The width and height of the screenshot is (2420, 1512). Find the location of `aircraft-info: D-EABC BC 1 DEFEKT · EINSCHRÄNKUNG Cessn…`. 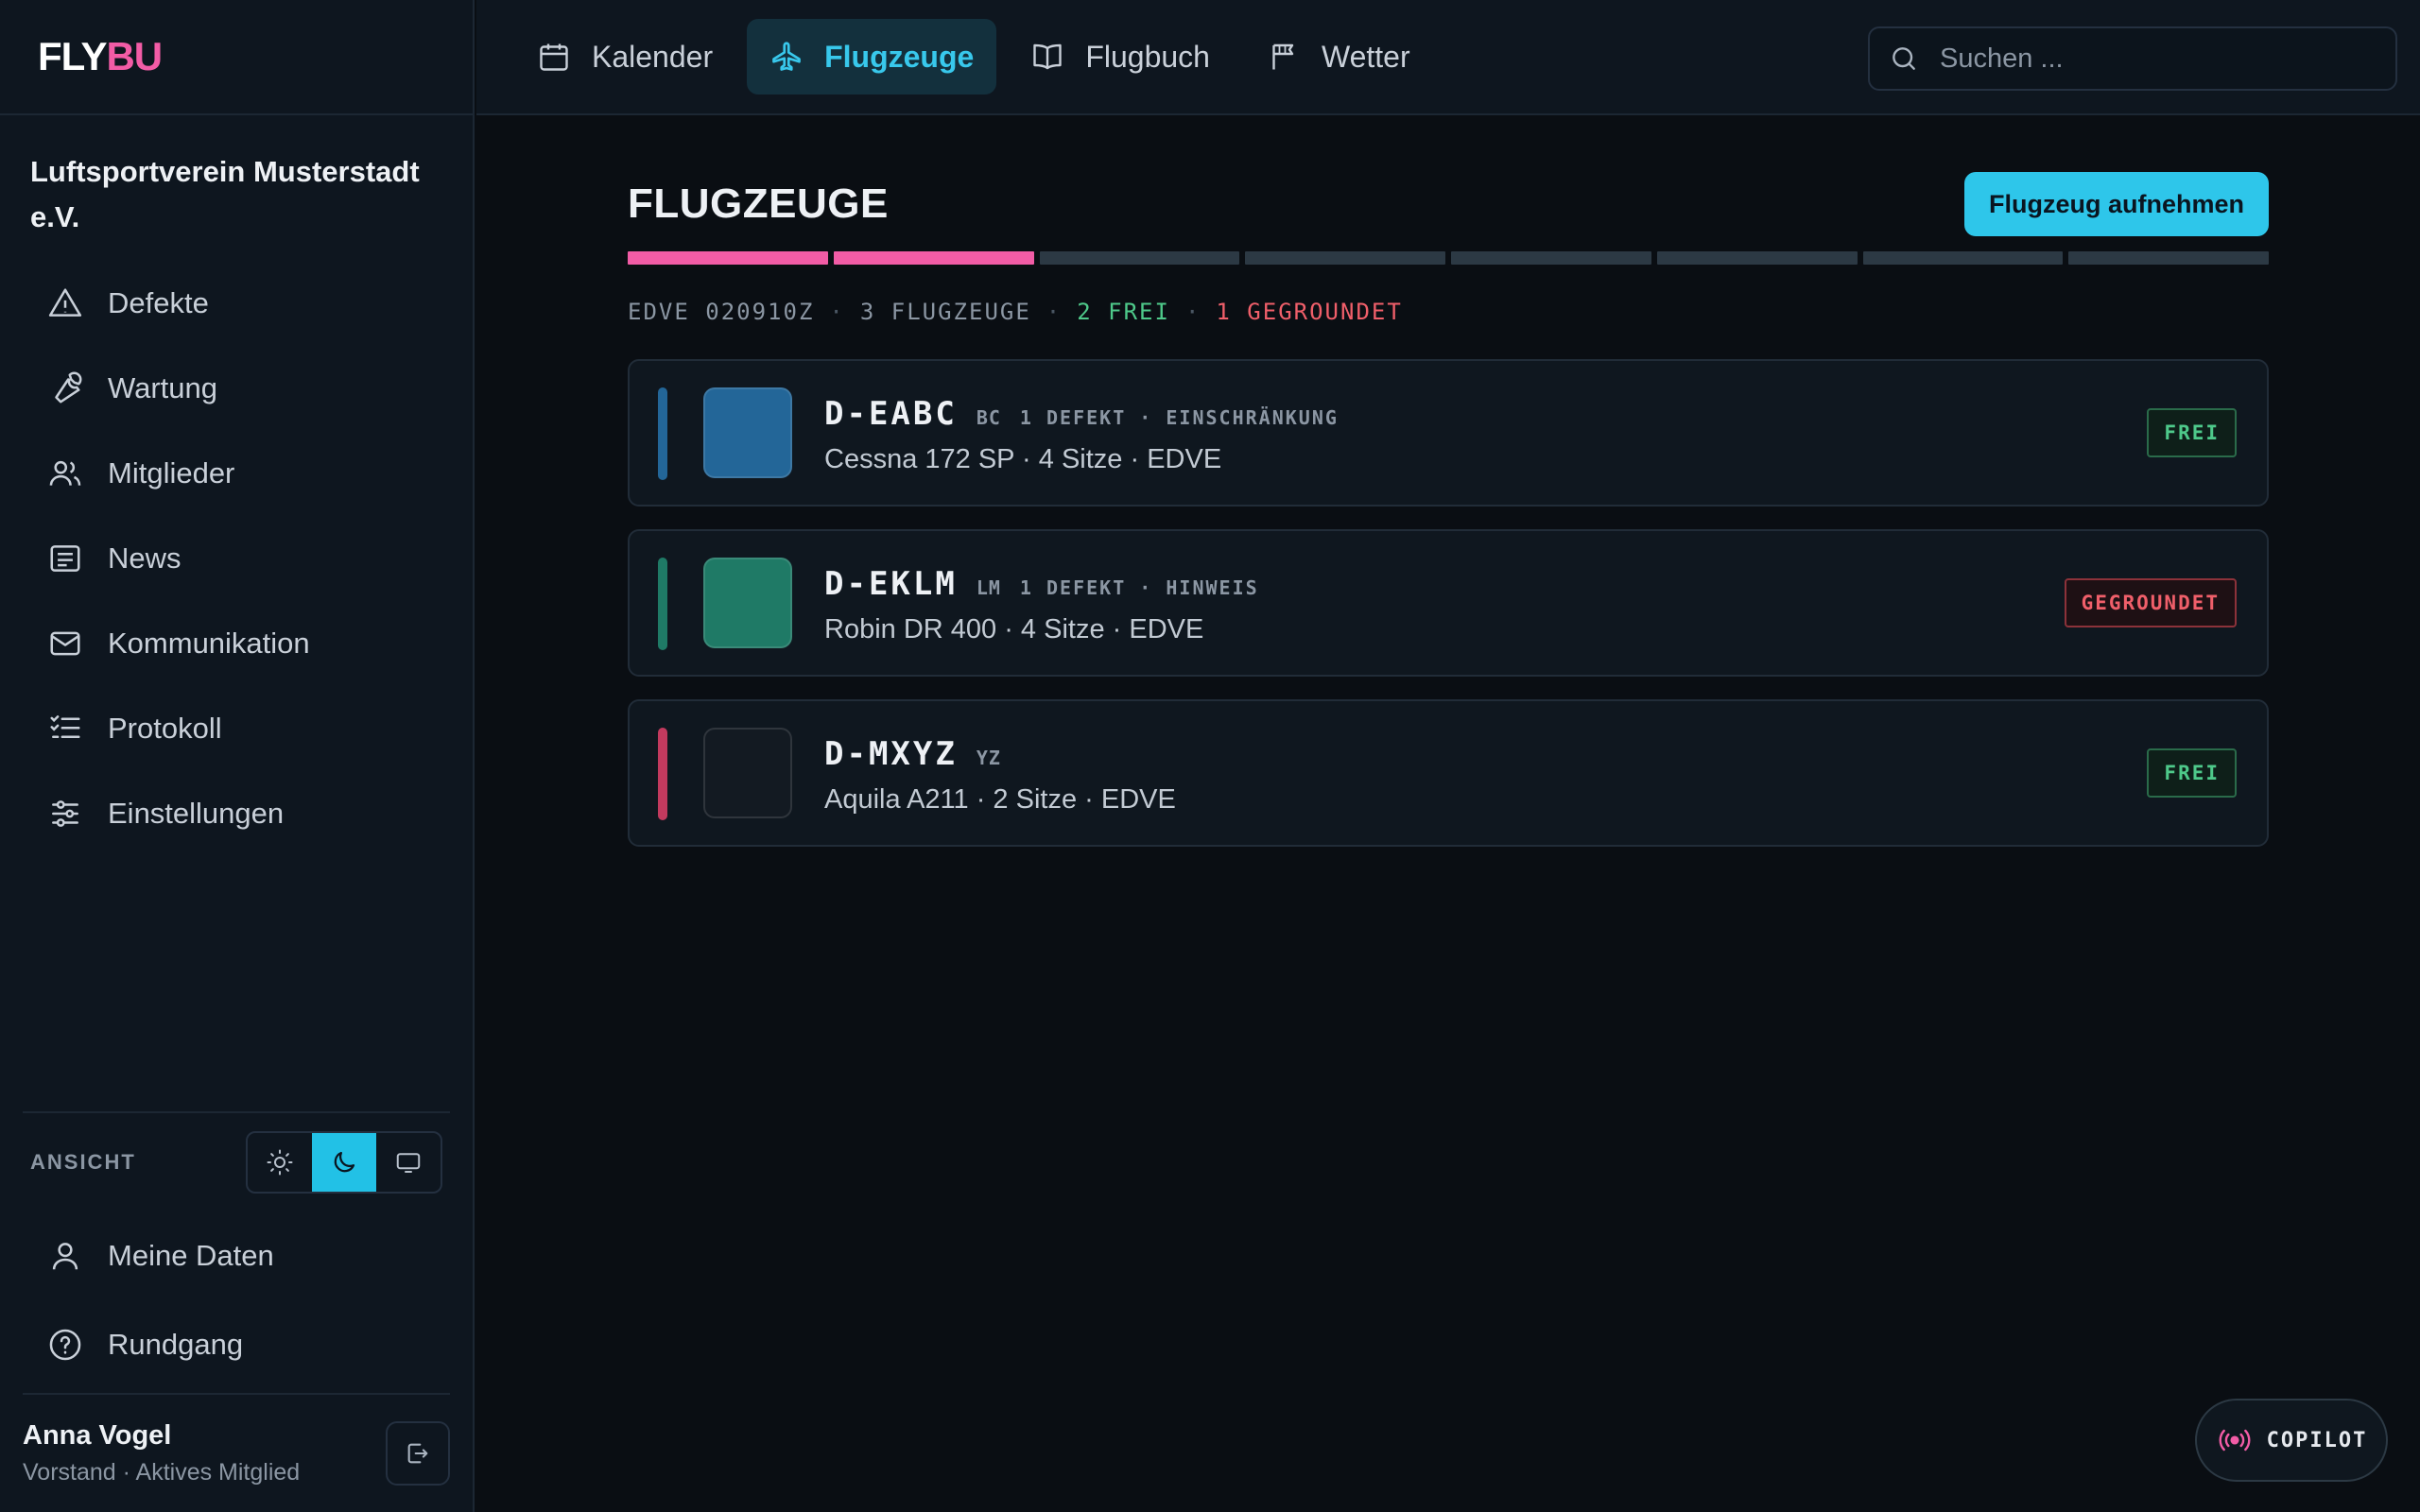

aircraft-info: D-EABC BC 1 DEFEKT · EINSCHRÄNKUNG Cessn… is located at coordinates (1082, 435).